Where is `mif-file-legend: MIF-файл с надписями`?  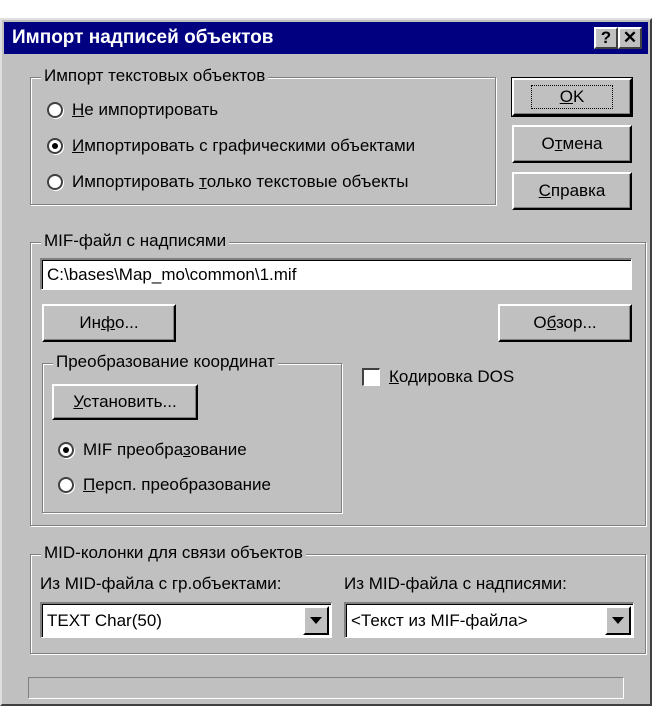
mif-file-legend: MIF-файл с надписями is located at coordinates (135, 241).